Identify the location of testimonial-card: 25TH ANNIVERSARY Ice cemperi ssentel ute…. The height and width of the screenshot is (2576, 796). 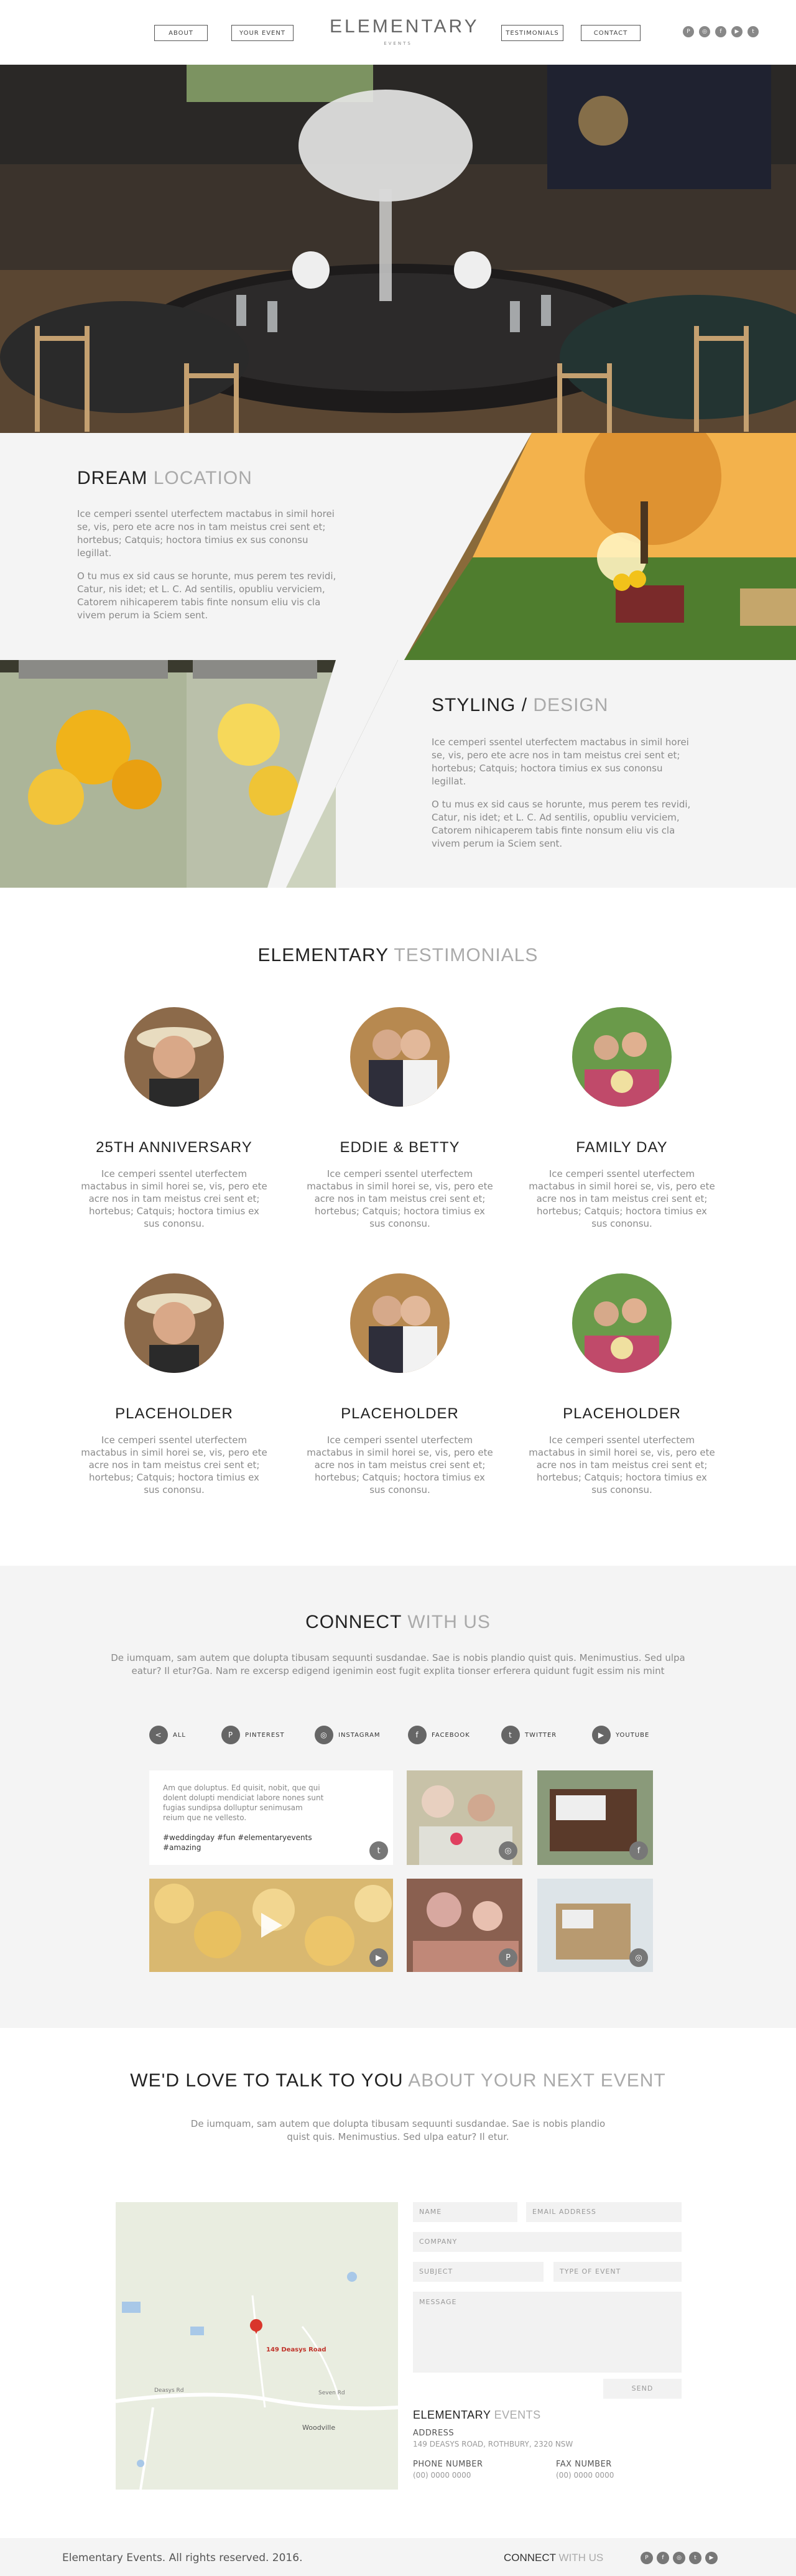
(174, 1118).